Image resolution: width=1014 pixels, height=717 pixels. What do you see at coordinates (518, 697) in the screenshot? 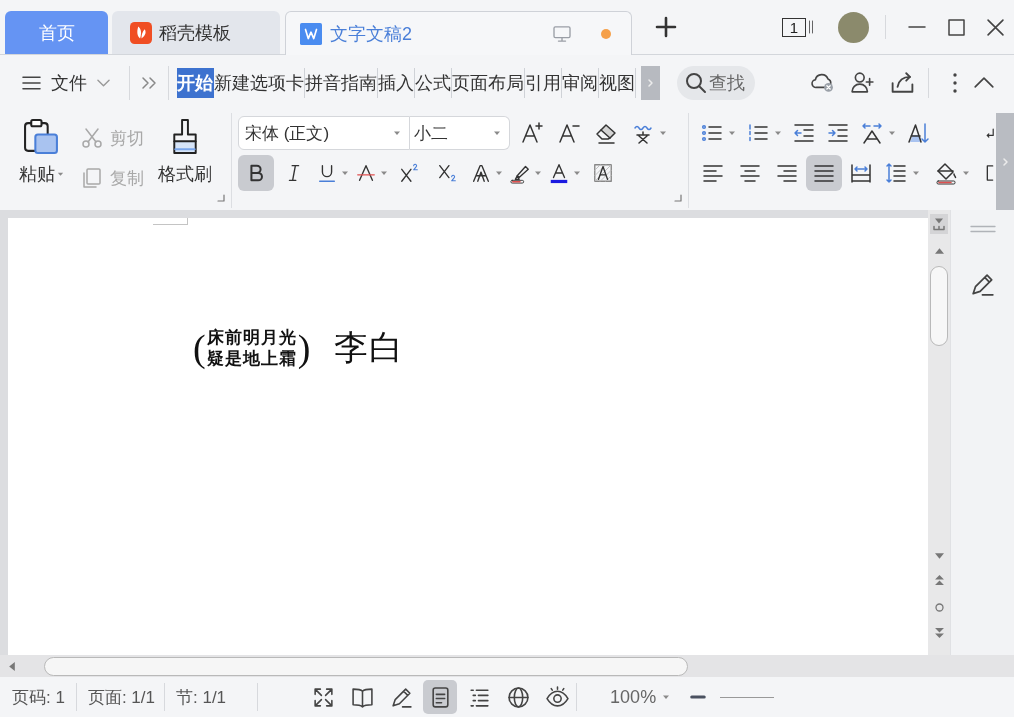
I see `globe-icon` at bounding box center [518, 697].